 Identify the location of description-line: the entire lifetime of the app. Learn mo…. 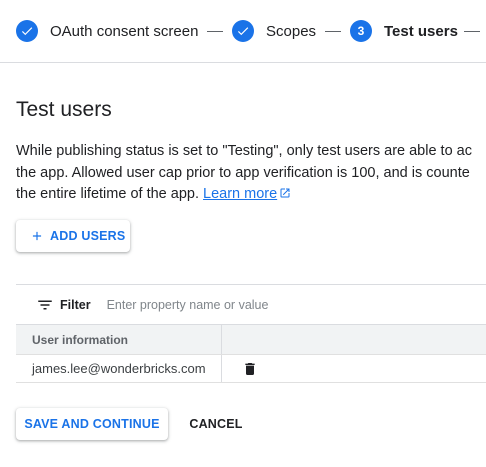
(251, 195).